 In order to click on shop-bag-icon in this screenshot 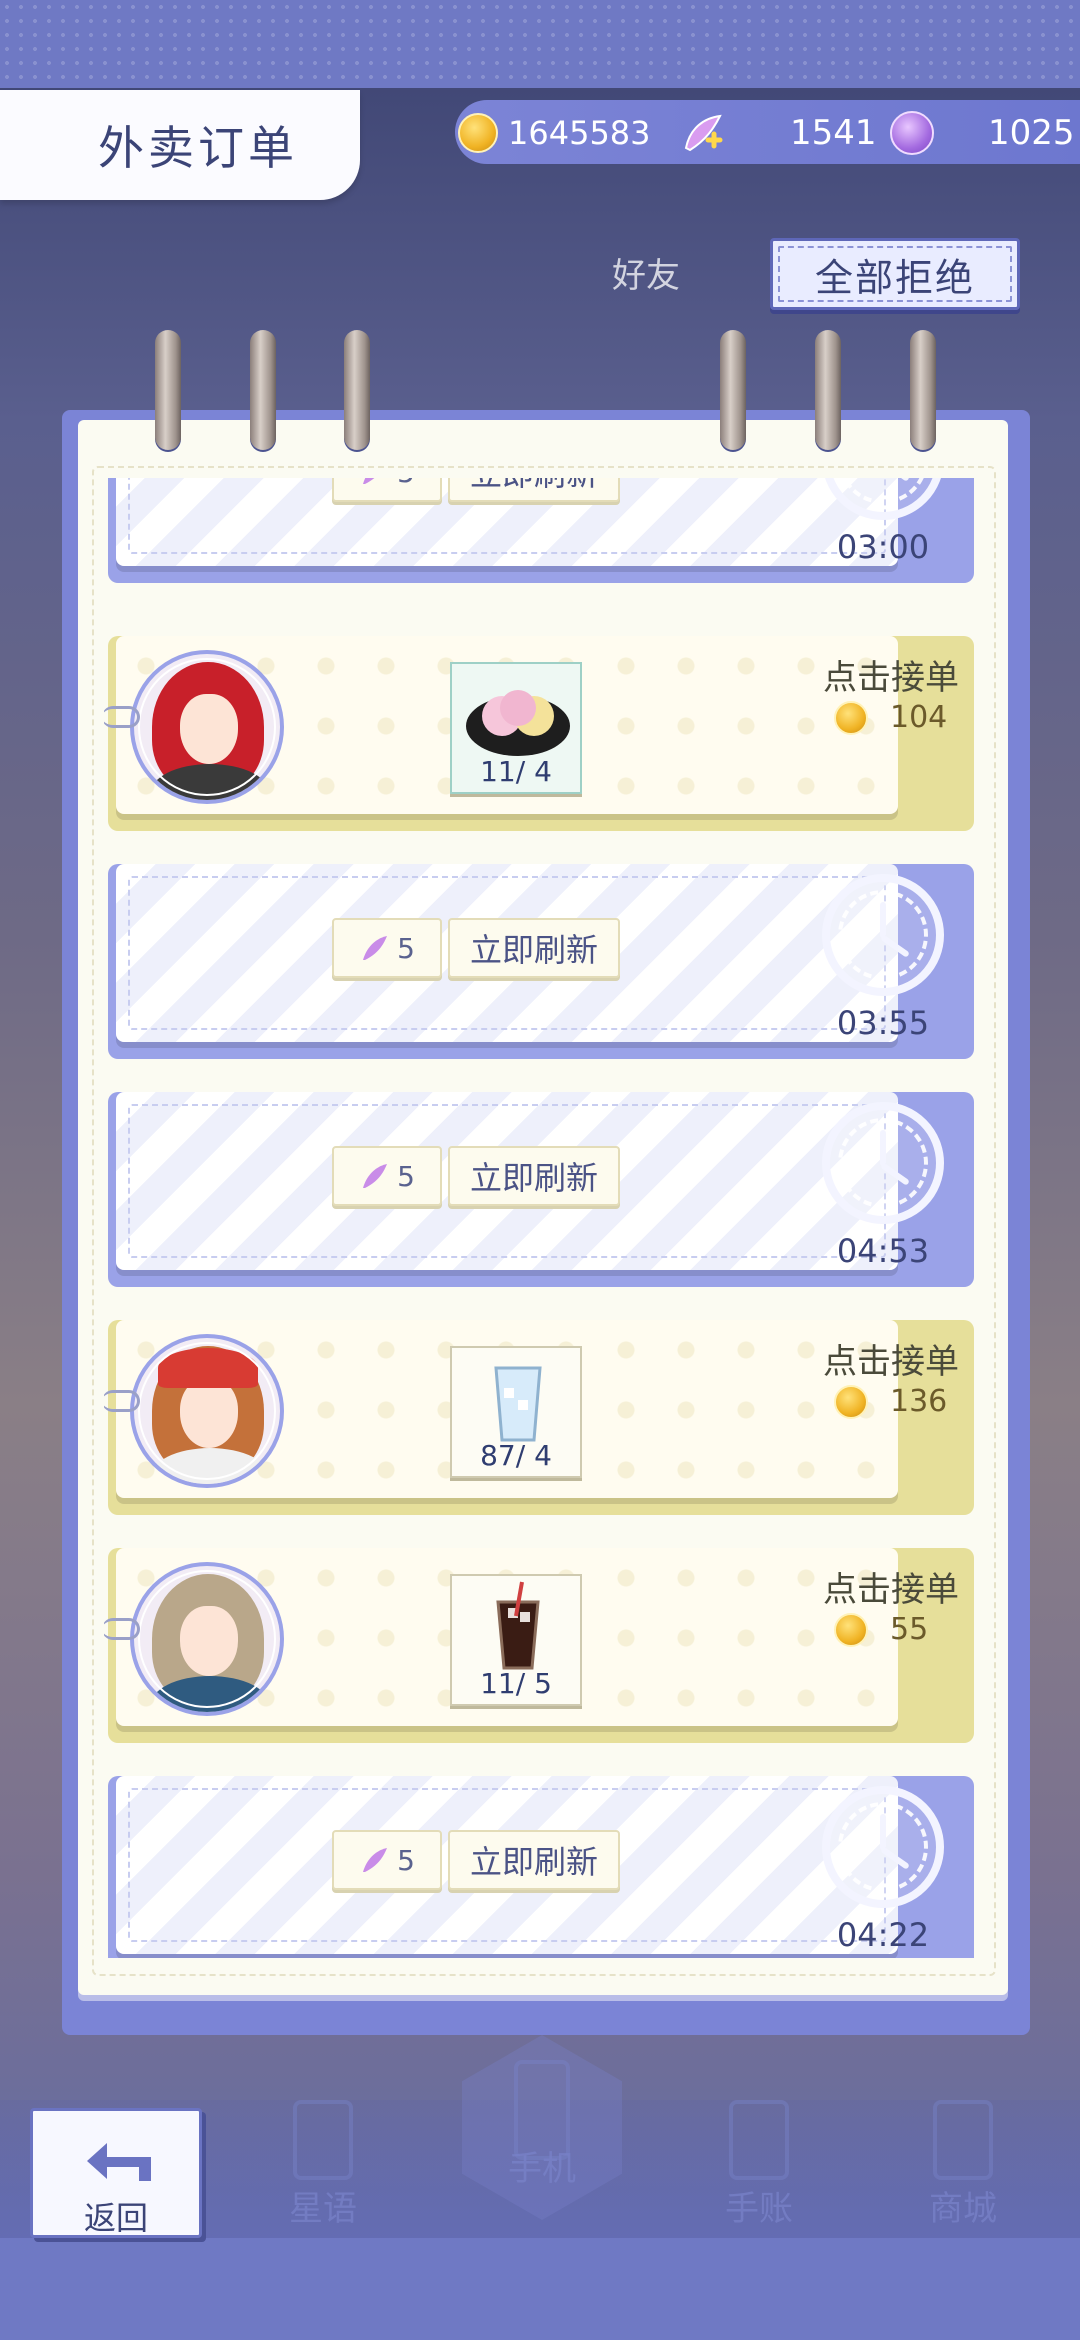, I will do `click(963, 2140)`.